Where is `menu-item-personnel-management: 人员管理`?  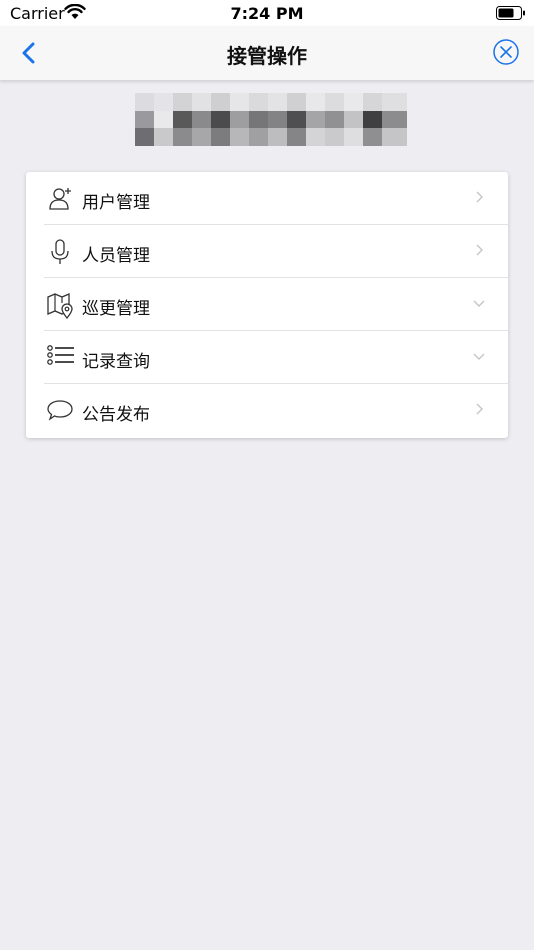
menu-item-personnel-management: 人员管理 is located at coordinates (267, 251).